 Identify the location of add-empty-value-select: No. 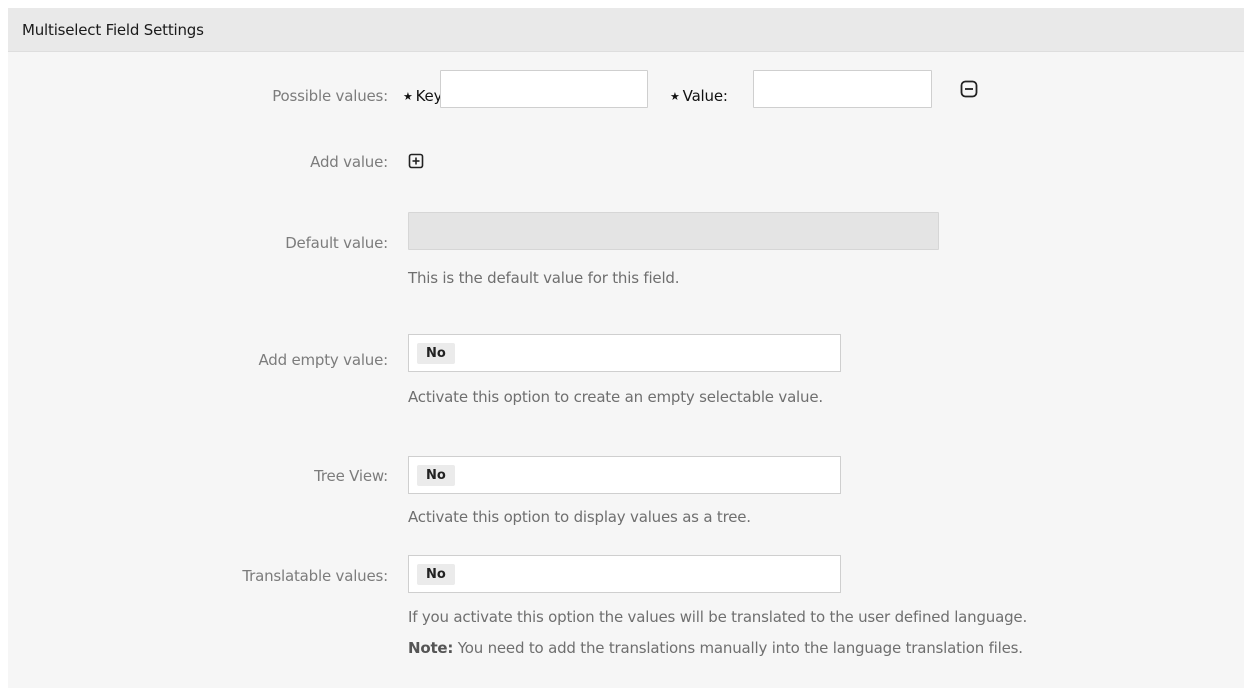
(624, 353).